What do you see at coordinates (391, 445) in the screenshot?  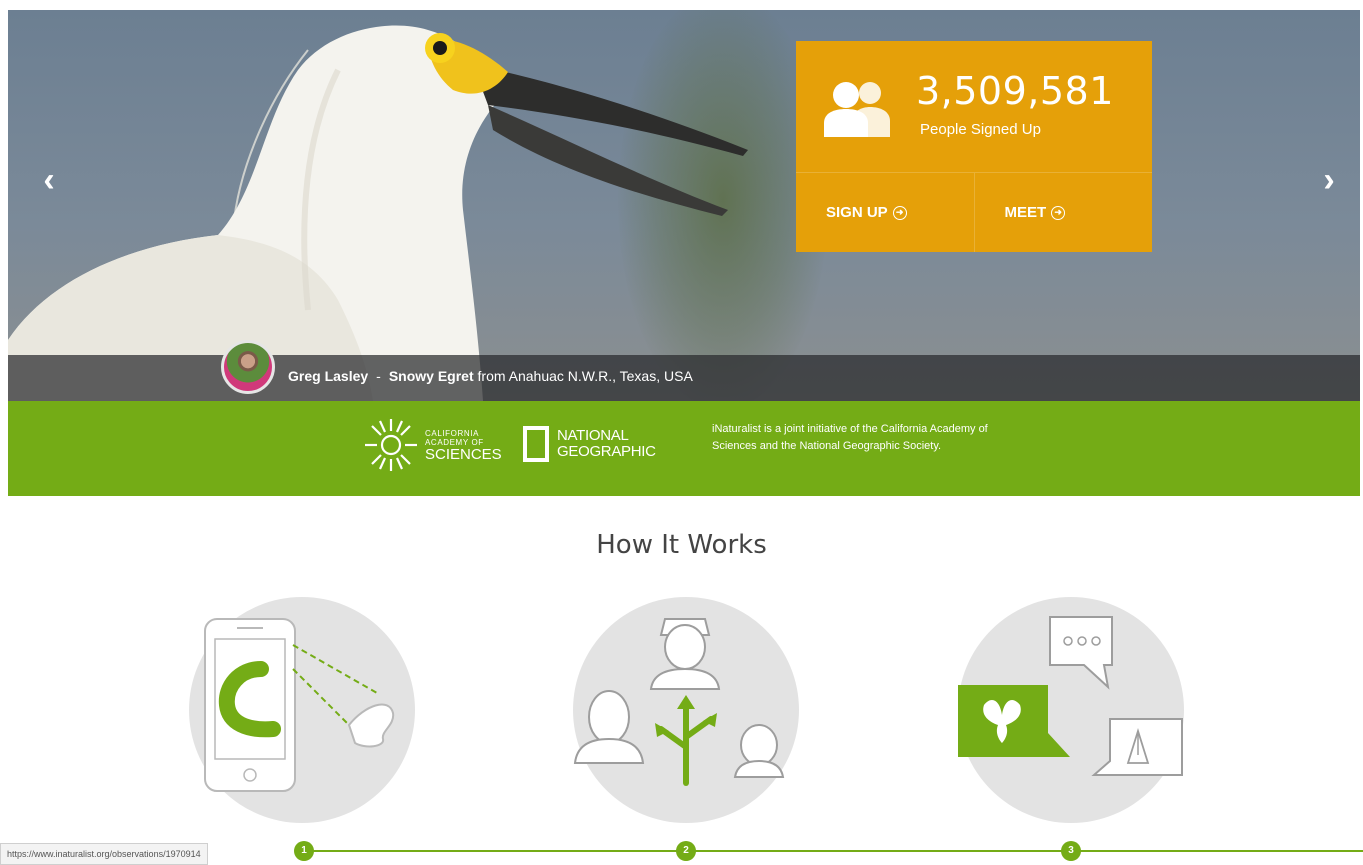 I see `sunburst-logo-icon` at bounding box center [391, 445].